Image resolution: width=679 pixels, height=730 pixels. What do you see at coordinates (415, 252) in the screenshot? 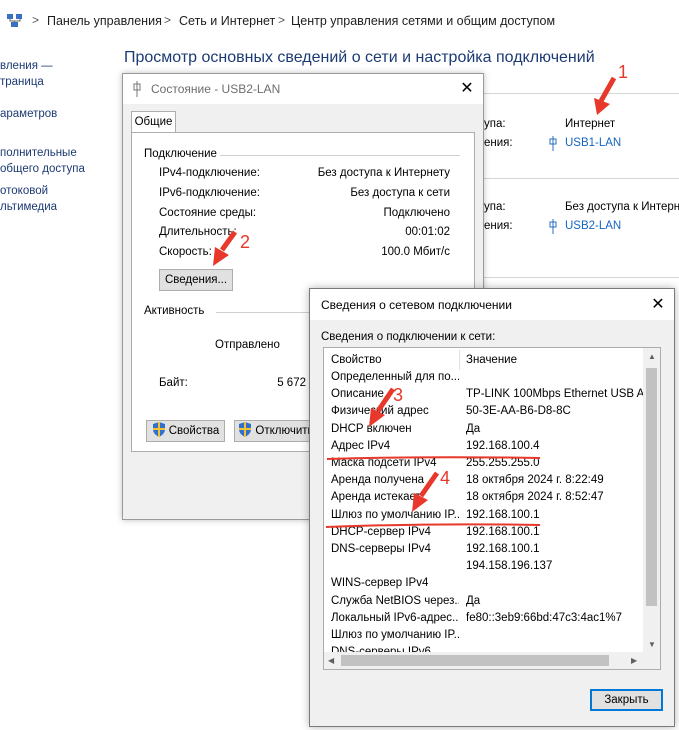
I see `speed-value: 100.0 Мбит/с` at bounding box center [415, 252].